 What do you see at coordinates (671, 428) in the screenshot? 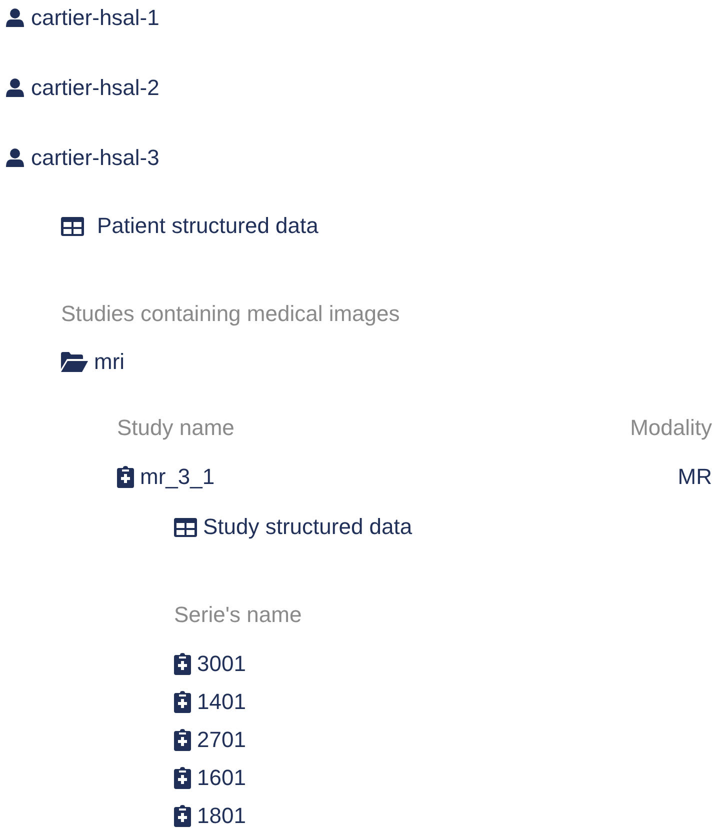
I see `column-header: Modality` at bounding box center [671, 428].